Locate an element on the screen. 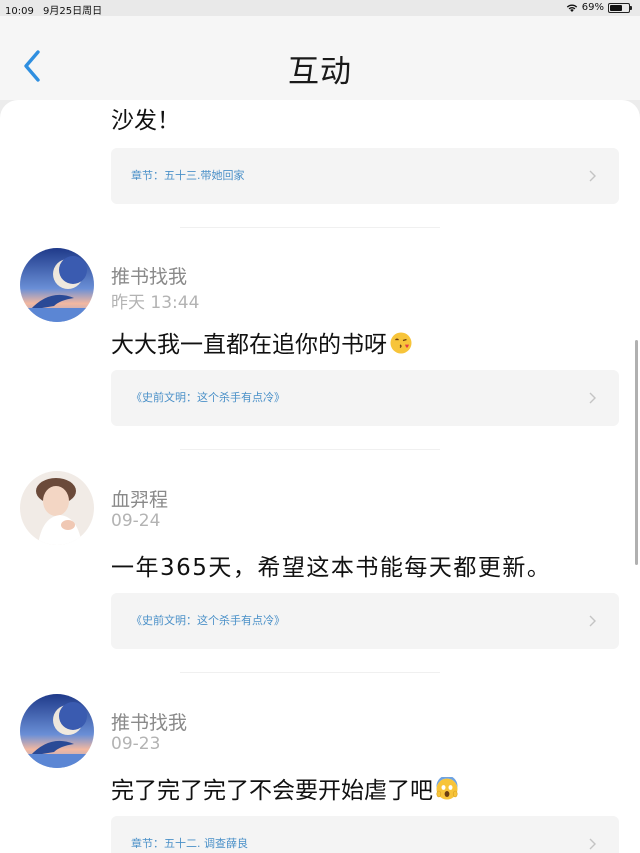 The image size is (640, 853). comment-reference-link: 章节：五十三.带她回家 is located at coordinates (365, 176).